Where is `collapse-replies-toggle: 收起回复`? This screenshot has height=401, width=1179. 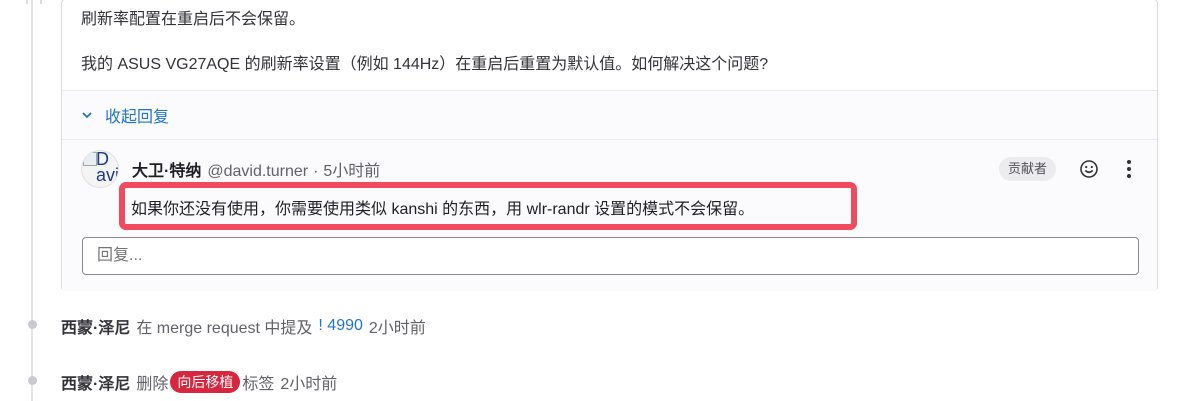 collapse-replies-toggle: 收起回复 is located at coordinates (125, 115).